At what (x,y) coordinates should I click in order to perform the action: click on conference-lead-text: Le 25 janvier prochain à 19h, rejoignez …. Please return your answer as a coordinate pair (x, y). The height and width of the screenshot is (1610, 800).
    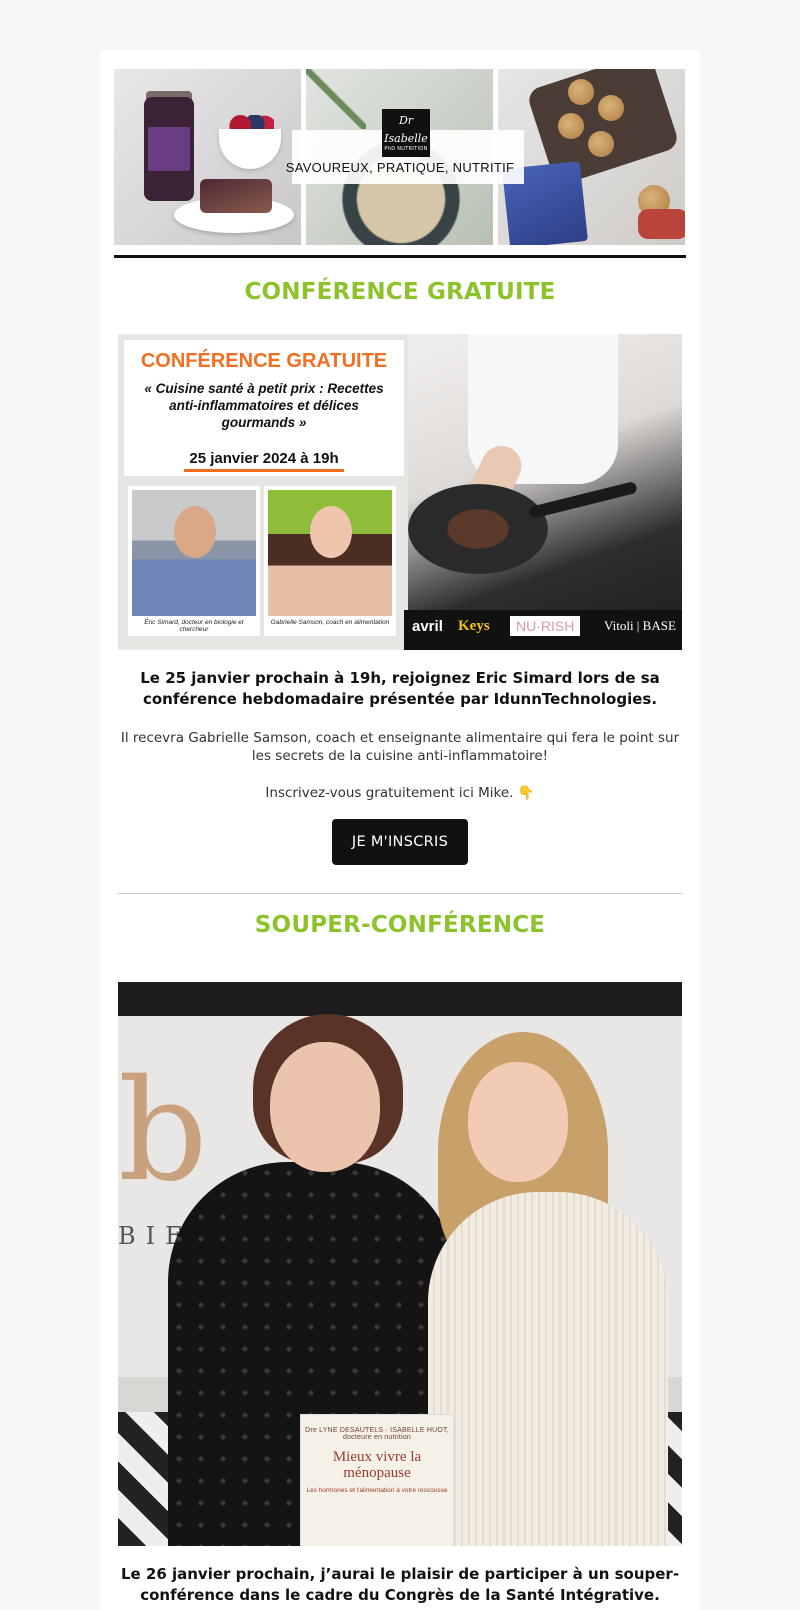
    Looking at the image, I should click on (400, 688).